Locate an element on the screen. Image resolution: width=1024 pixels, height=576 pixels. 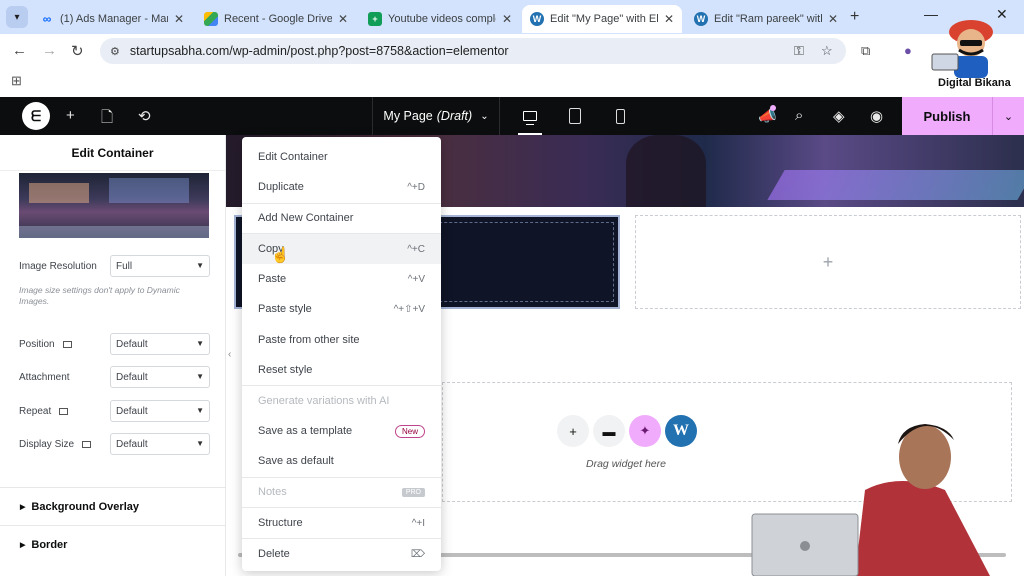
add-element-icon: + is located at coordinates (70, 115).